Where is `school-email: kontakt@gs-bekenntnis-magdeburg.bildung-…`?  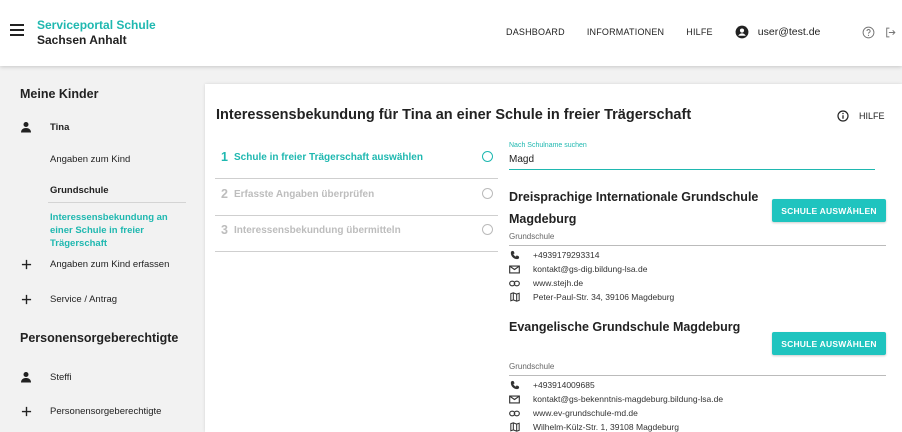 school-email: kontakt@gs-bekenntnis-magdeburg.bildung-… is located at coordinates (616, 399).